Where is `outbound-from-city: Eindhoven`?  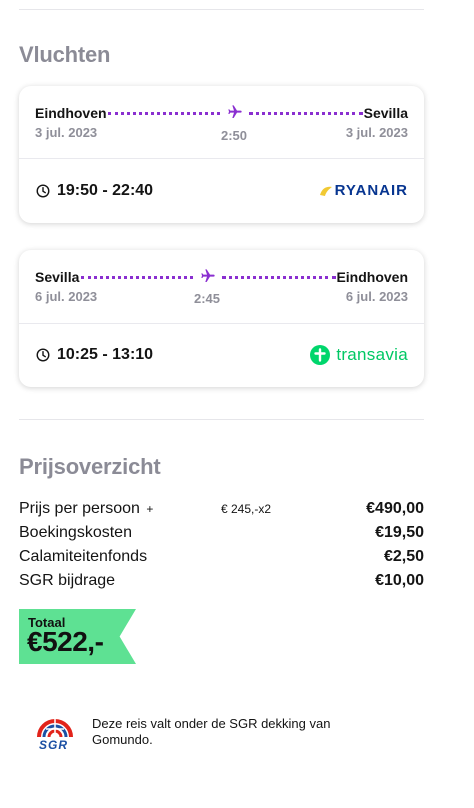 outbound-from-city: Eindhoven is located at coordinates (71, 113).